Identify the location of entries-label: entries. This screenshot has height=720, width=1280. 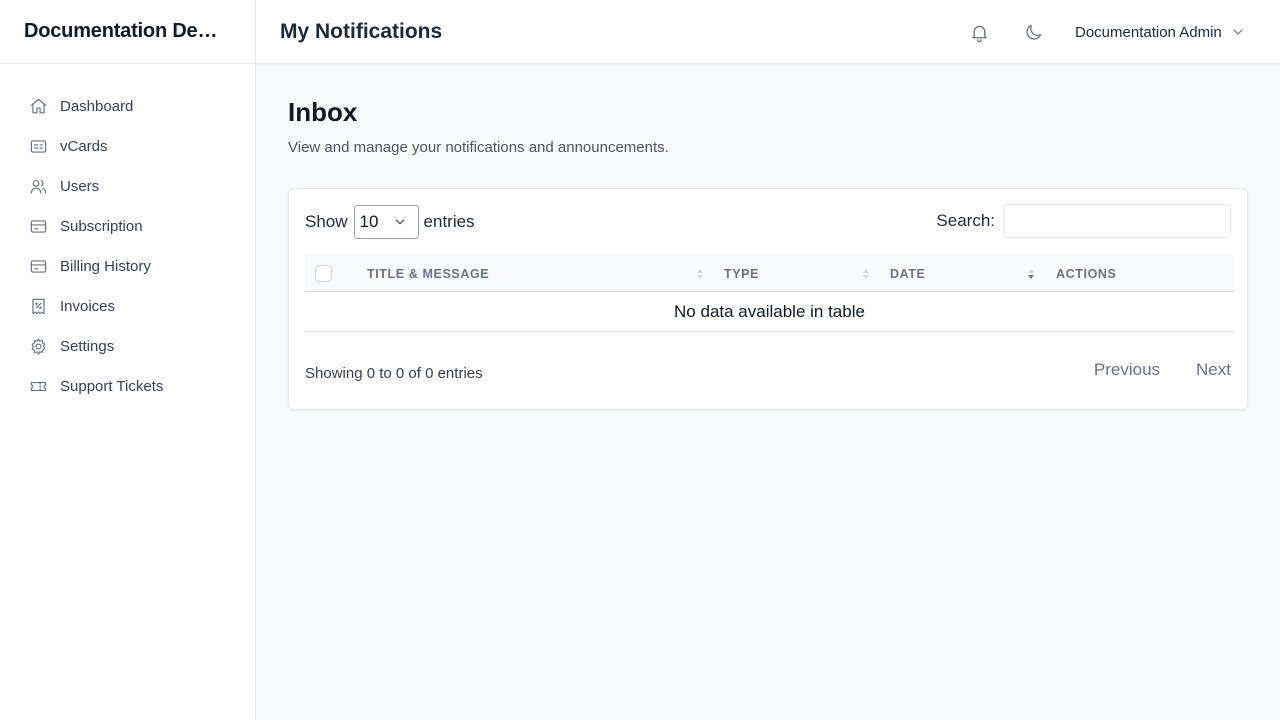
(449, 221).